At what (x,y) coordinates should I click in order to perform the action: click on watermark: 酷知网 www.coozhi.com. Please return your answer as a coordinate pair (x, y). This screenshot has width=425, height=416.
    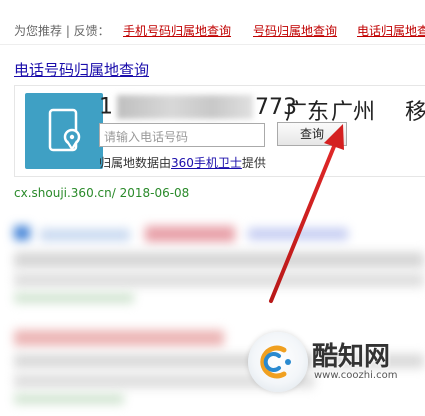
    Looking at the image, I should click on (334, 363).